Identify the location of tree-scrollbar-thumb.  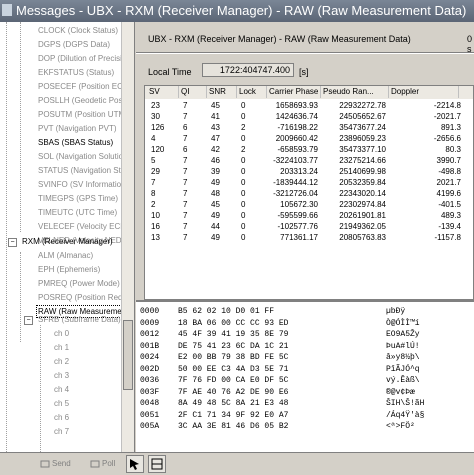
(128, 355).